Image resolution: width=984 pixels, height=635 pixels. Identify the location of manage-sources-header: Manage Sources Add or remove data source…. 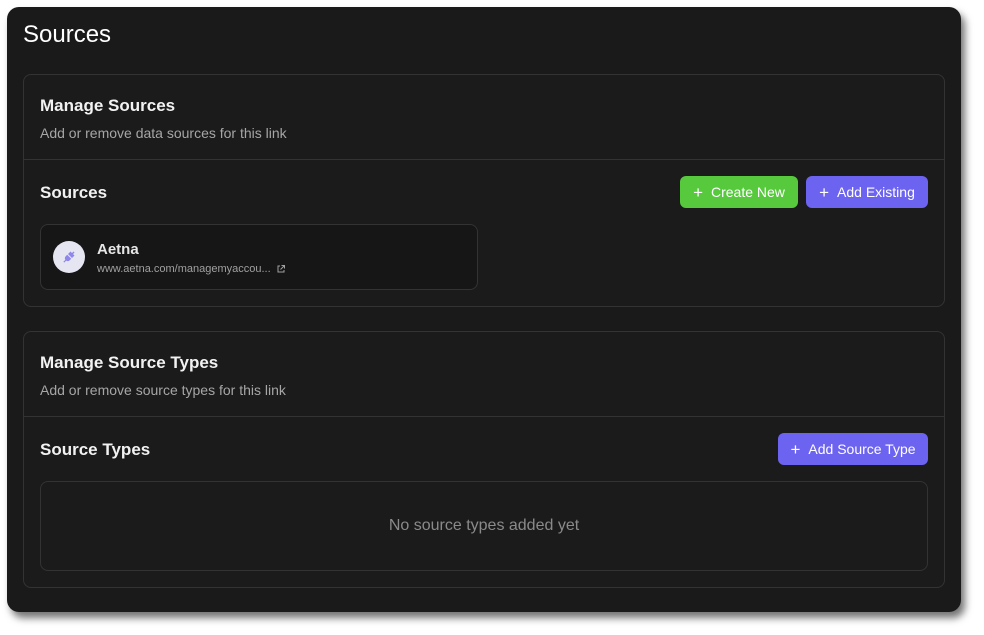
(484, 117).